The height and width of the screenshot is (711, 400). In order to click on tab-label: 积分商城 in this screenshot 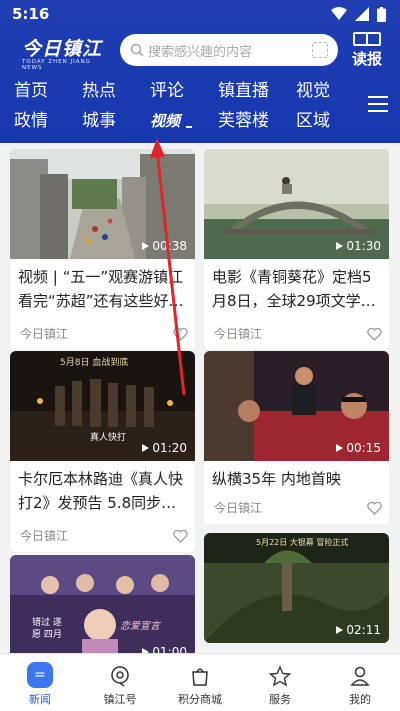, I will do `click(200, 699)`.